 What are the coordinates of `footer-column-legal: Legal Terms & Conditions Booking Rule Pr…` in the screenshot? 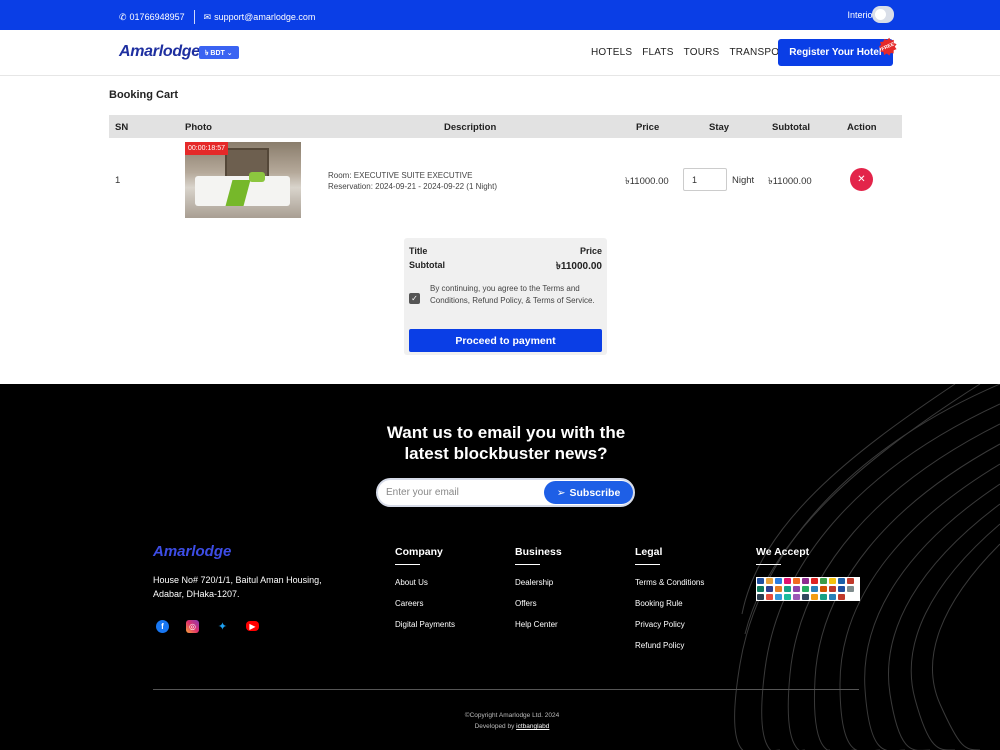 It's located at (670, 598).